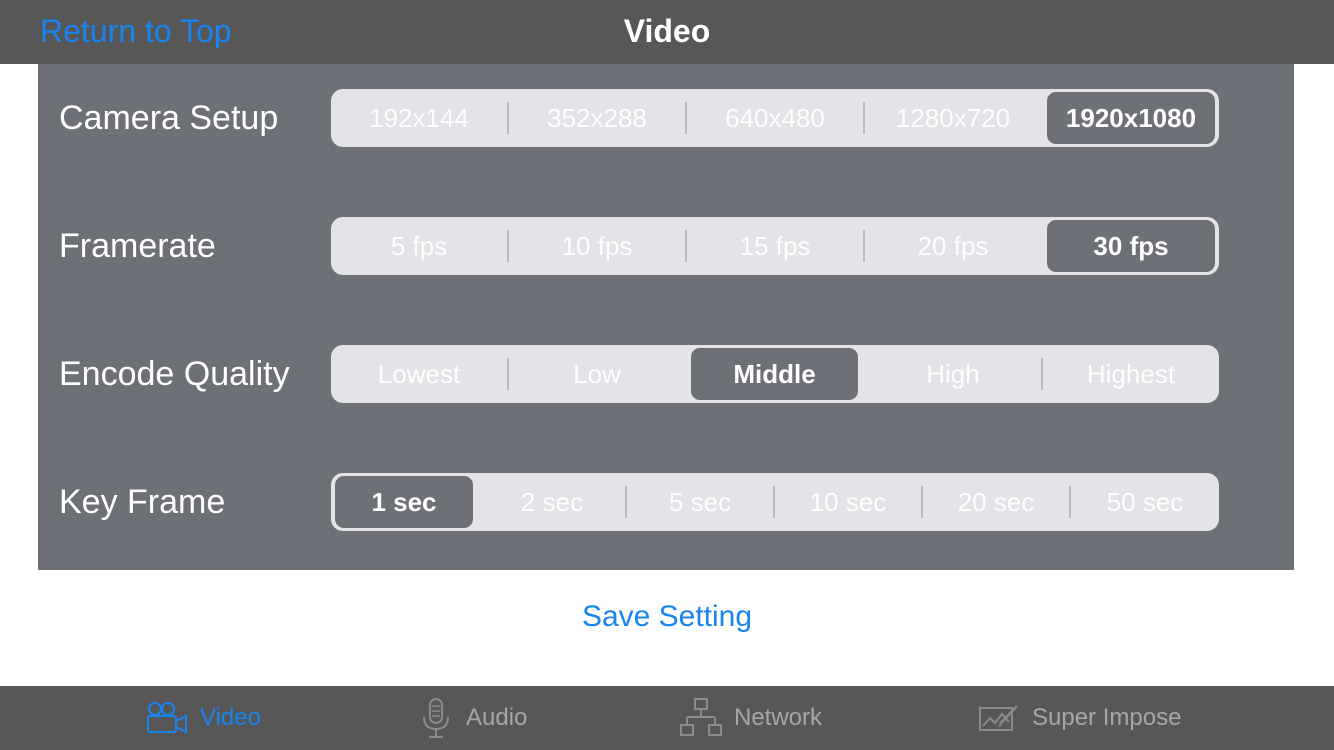 This screenshot has height=750, width=1334. What do you see at coordinates (1107, 717) in the screenshot?
I see `tab-super-impose-label: Super Impose` at bounding box center [1107, 717].